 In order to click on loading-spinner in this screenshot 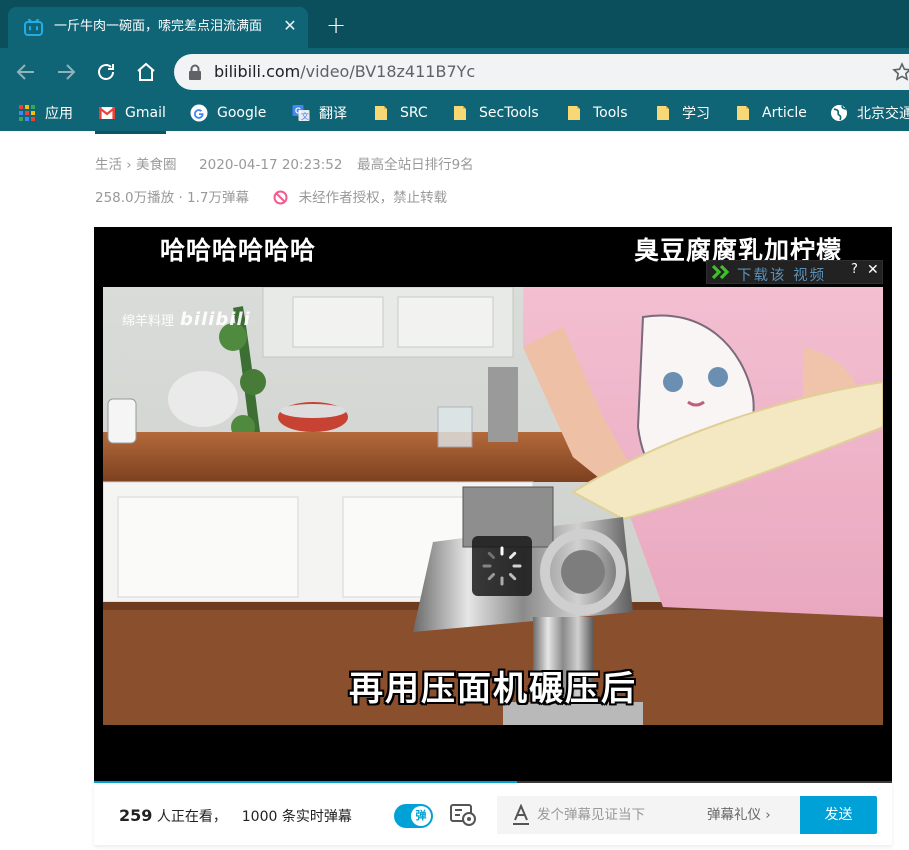, I will do `click(502, 566)`.